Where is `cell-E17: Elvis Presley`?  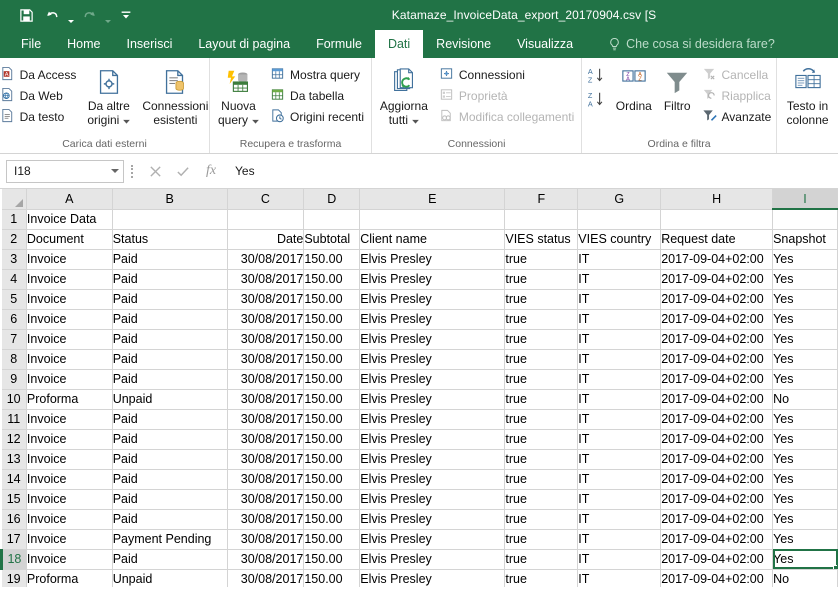
cell-E17: Elvis Presley is located at coordinates (432, 539).